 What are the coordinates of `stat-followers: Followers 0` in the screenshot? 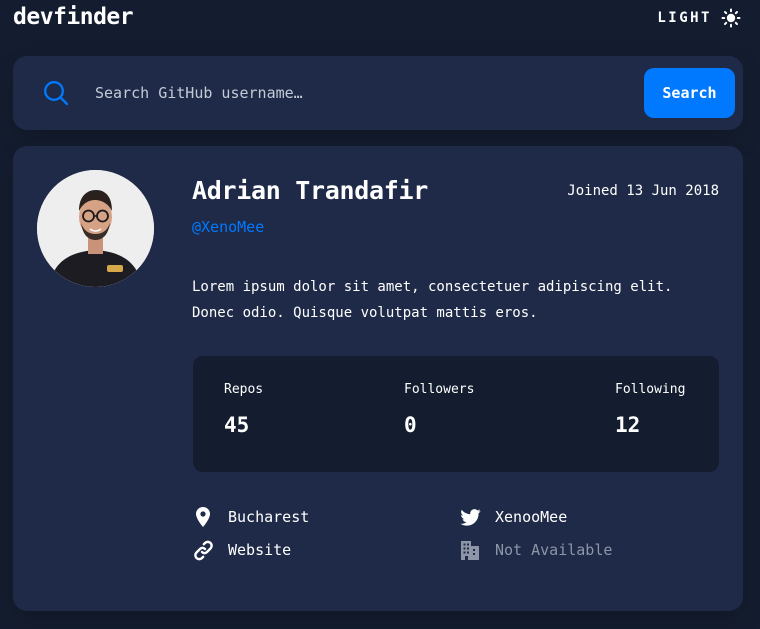 It's located at (439, 409).